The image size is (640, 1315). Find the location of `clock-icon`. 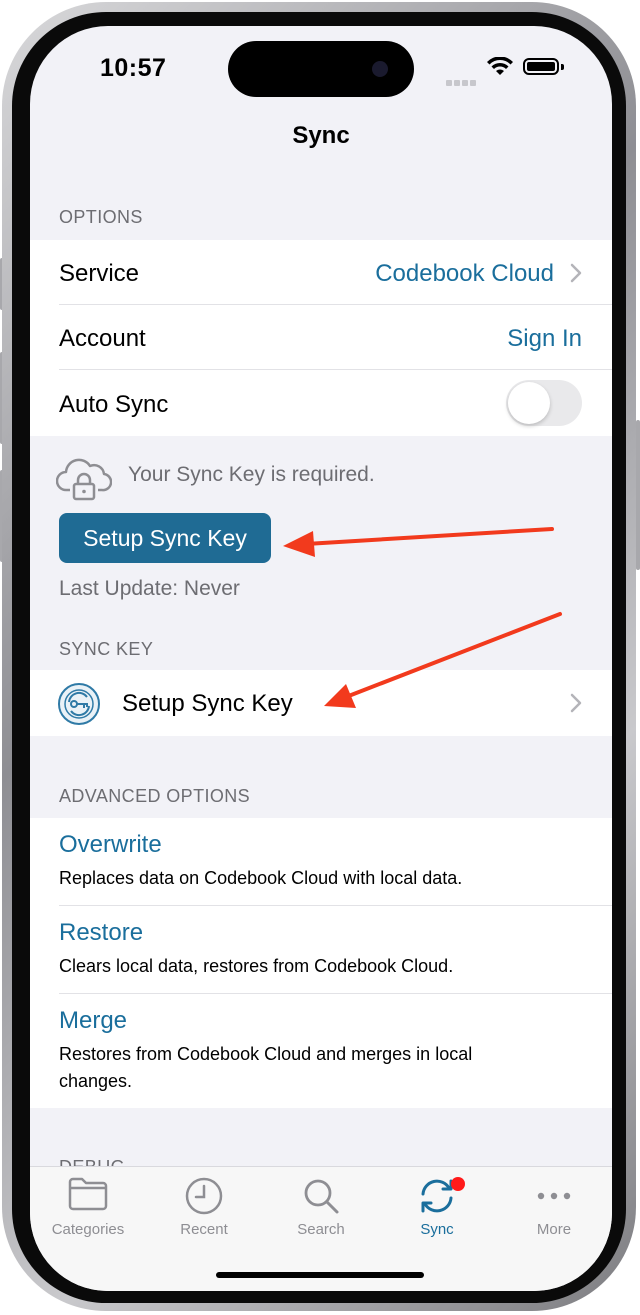

clock-icon is located at coordinates (204, 1196).